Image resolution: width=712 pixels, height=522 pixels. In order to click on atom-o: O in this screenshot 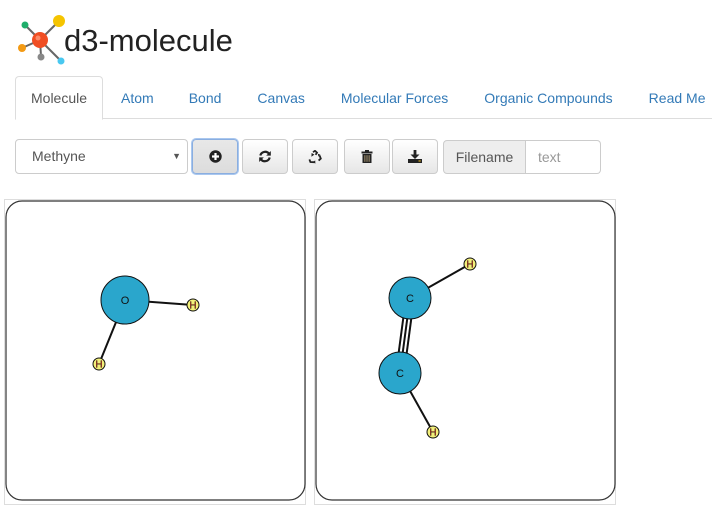, I will do `click(125, 300)`.